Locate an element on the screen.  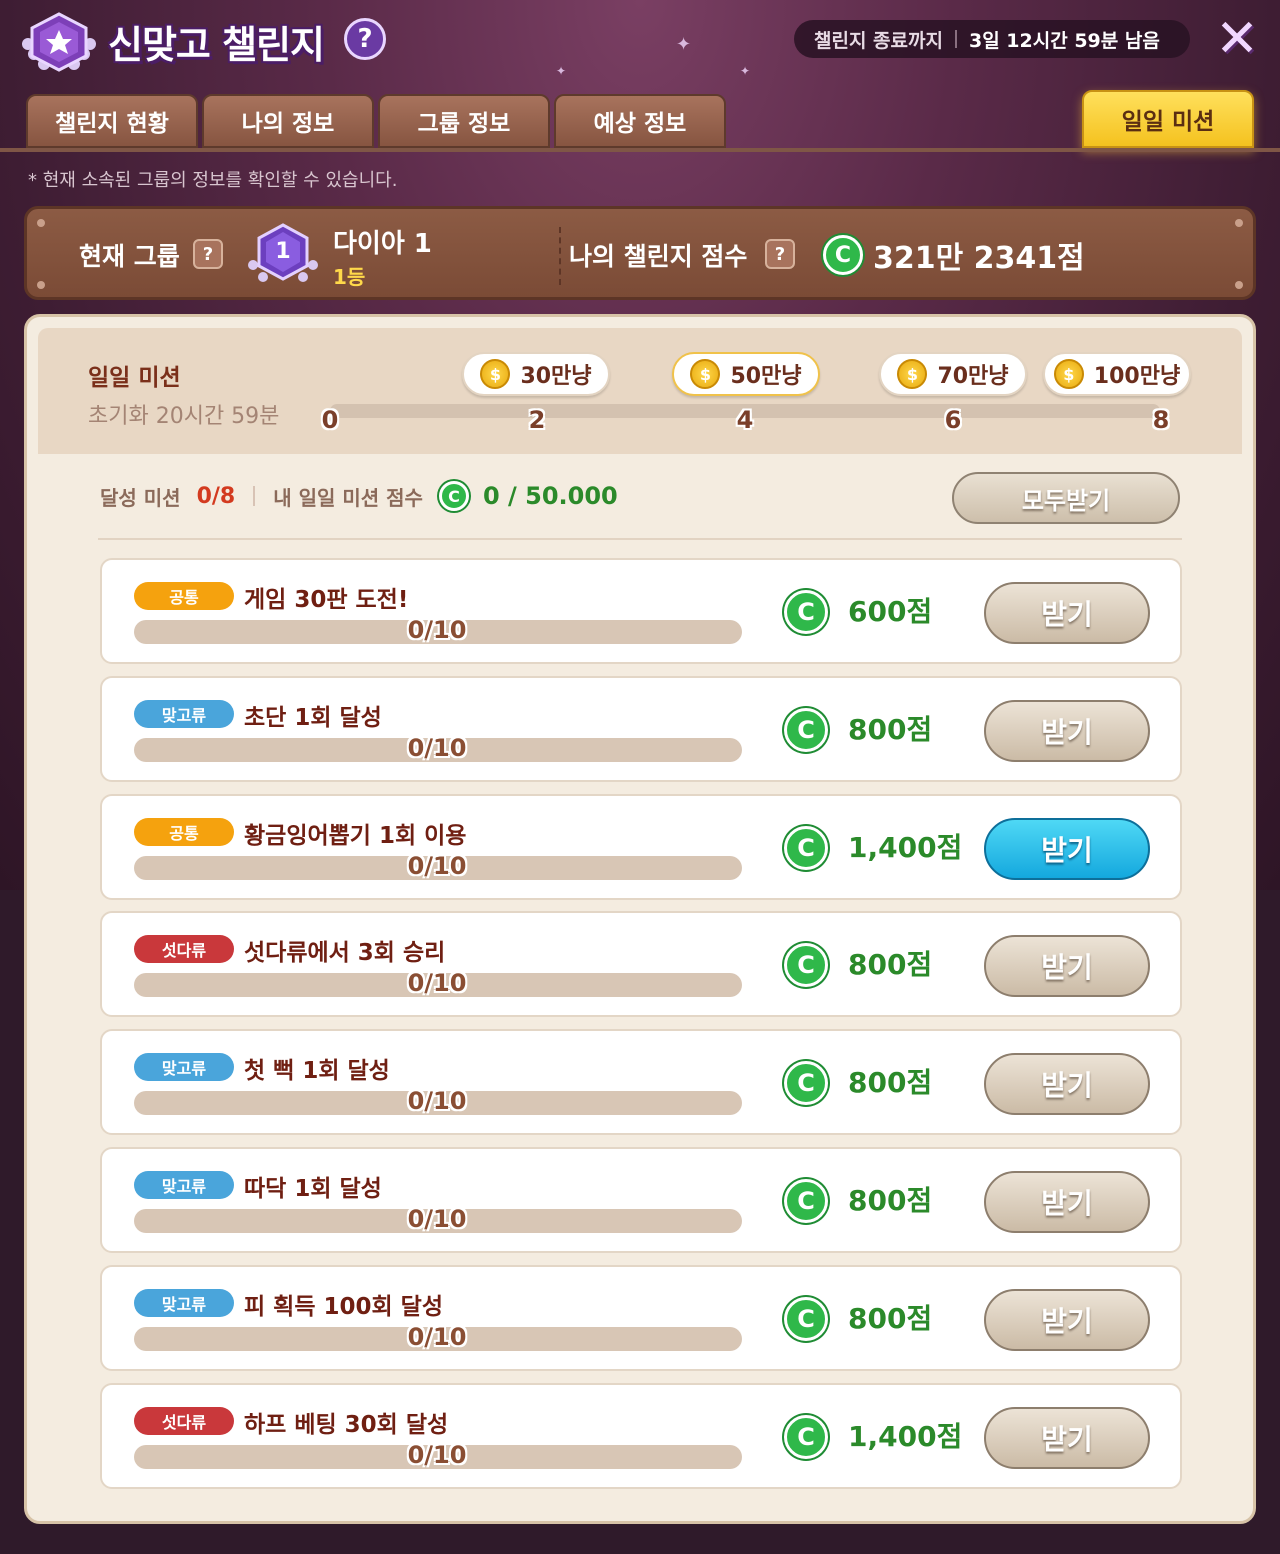
reward-milestone: $ 30만냥 is located at coordinates (536, 374).